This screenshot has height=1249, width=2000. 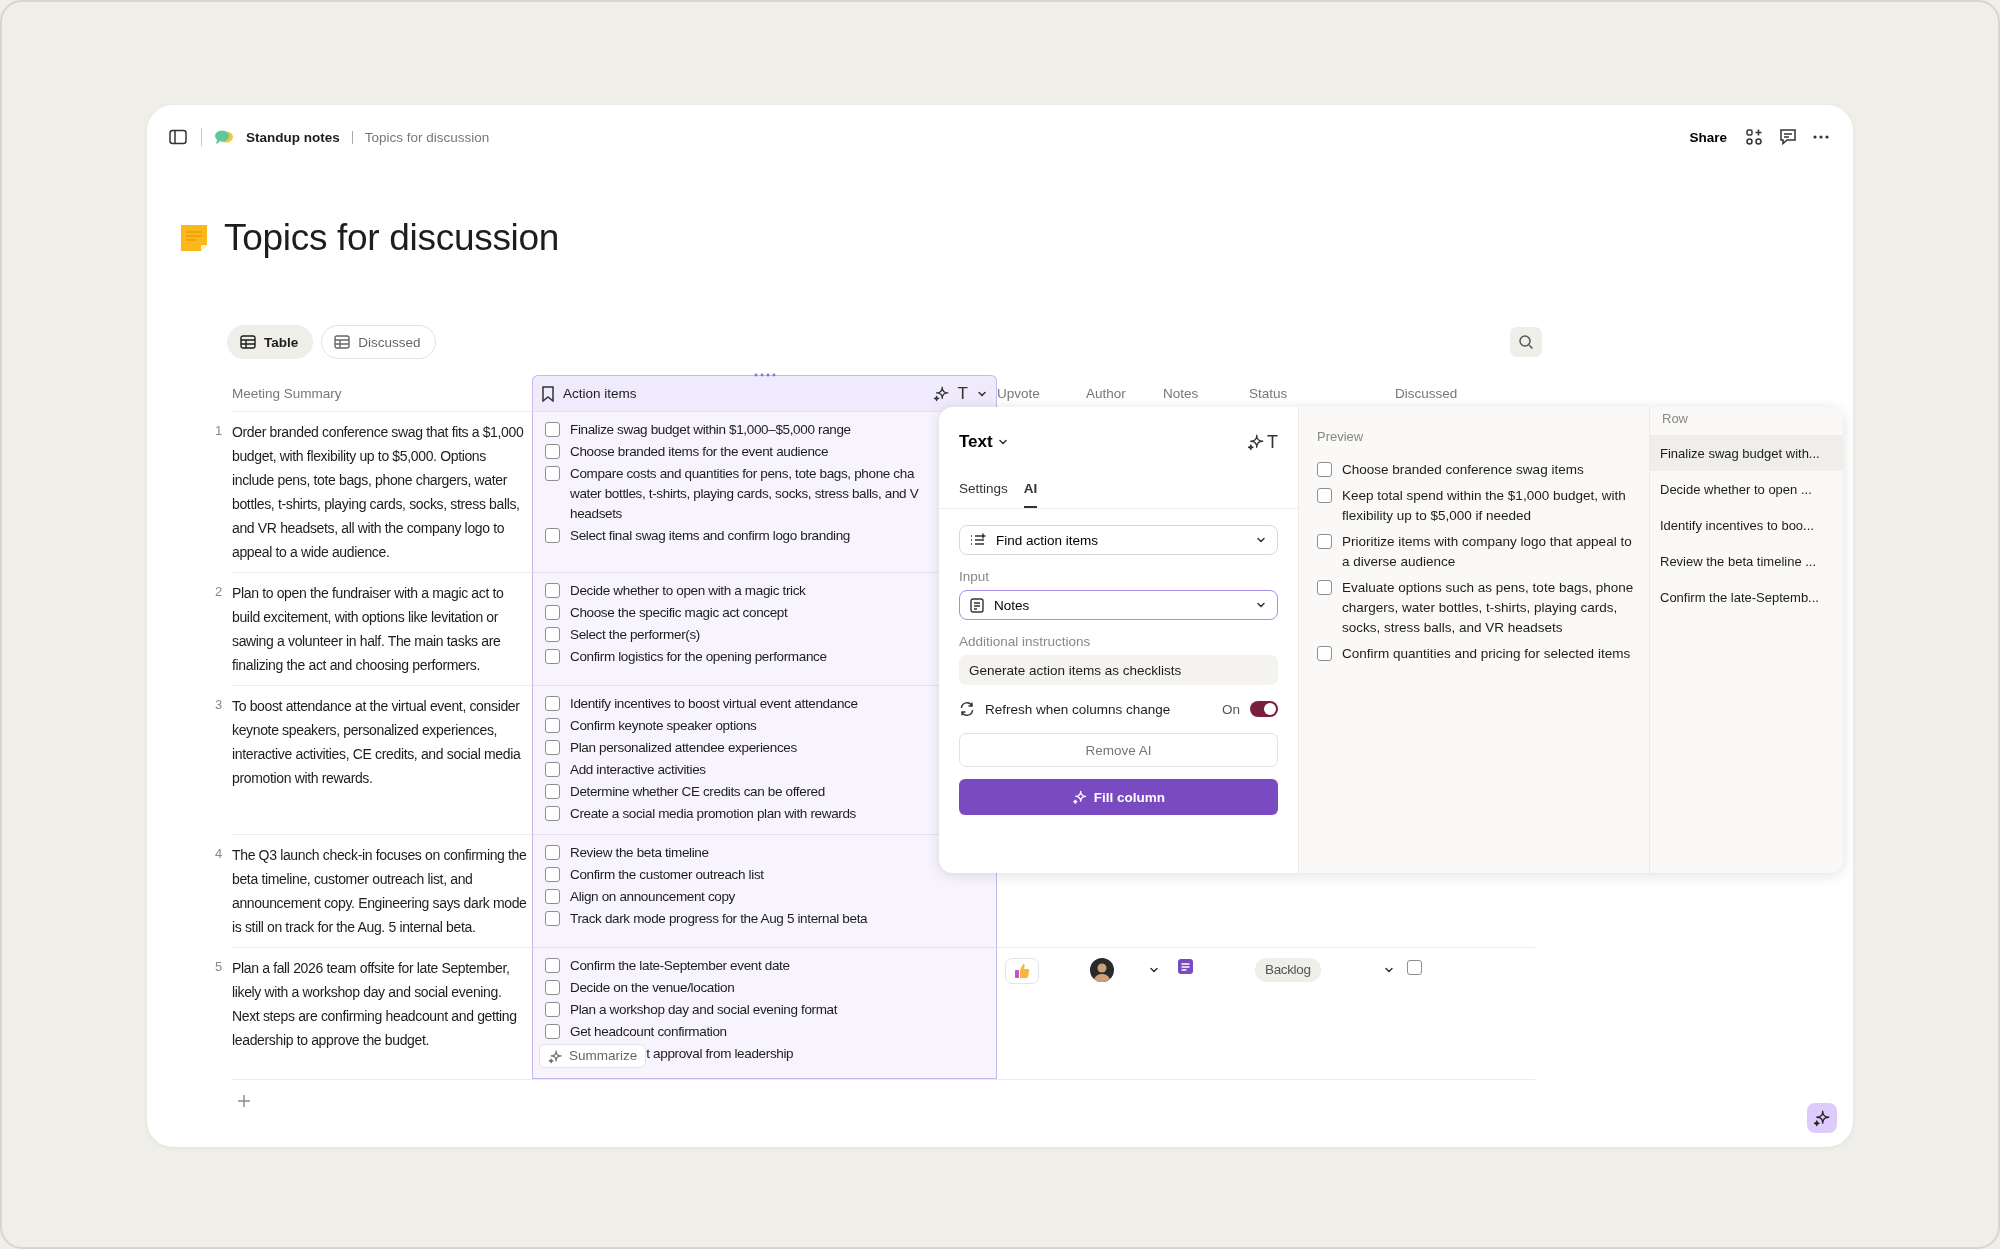 I want to click on column-header: Notes, so click(x=1206, y=393).